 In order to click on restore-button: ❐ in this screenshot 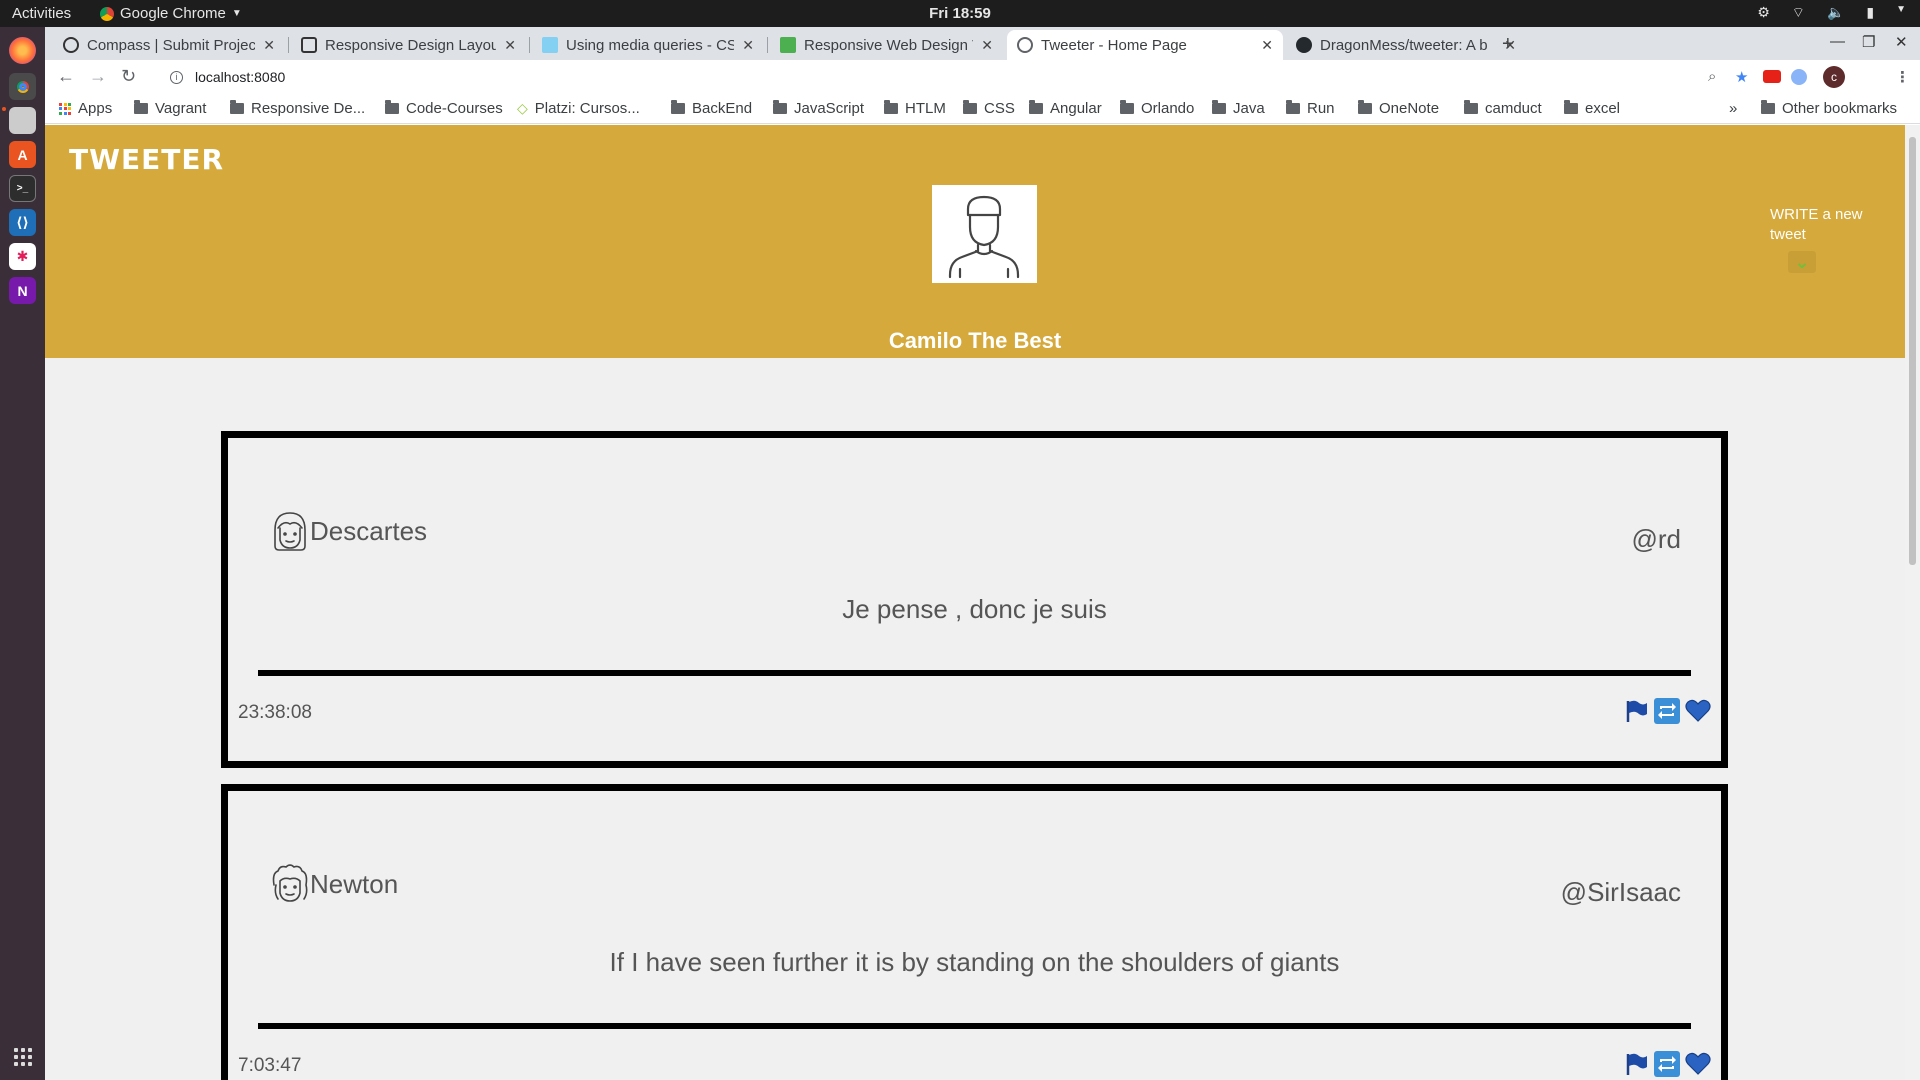, I will do `click(1868, 42)`.